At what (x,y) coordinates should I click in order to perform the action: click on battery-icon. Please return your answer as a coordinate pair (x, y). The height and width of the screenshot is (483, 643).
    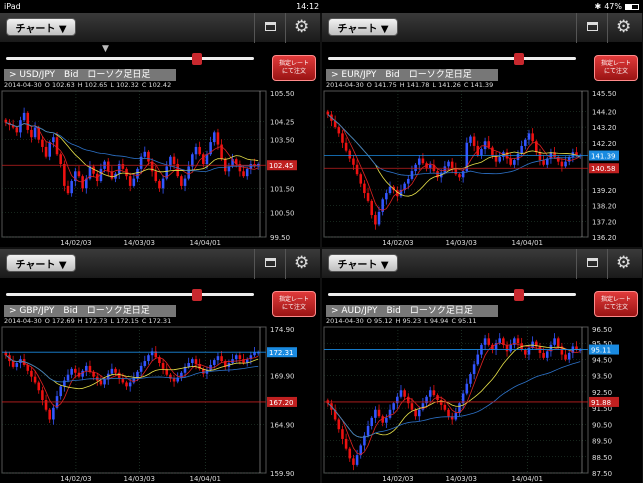
    Looking at the image, I should click on (632, 6).